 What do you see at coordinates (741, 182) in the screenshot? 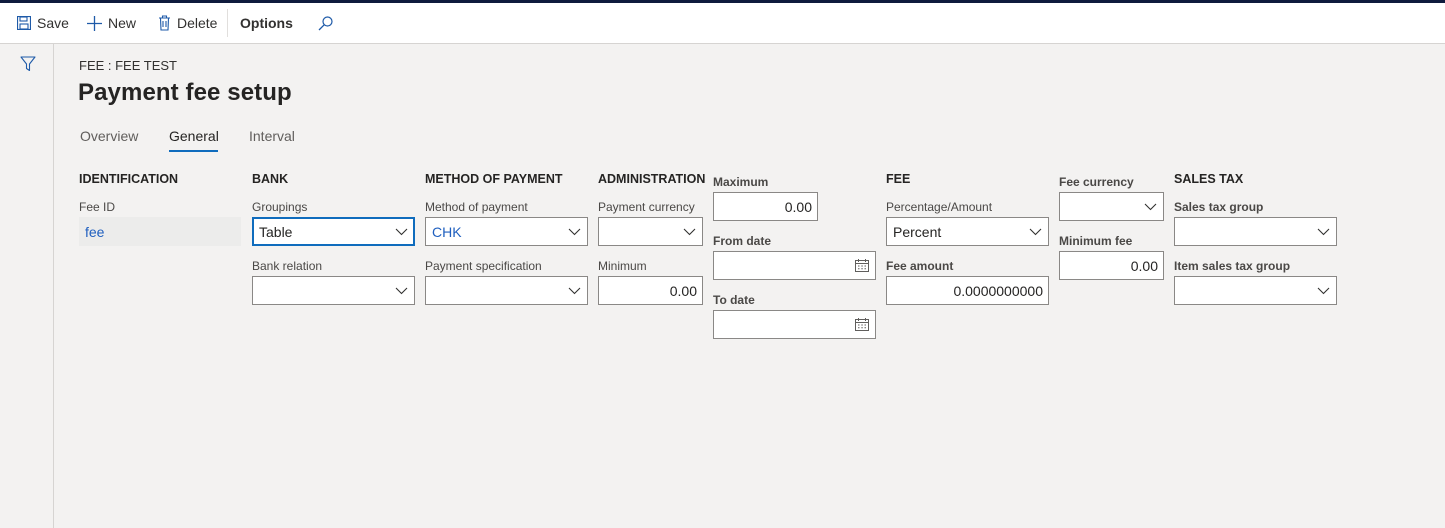
I see `maximum-label: Maximum` at bounding box center [741, 182].